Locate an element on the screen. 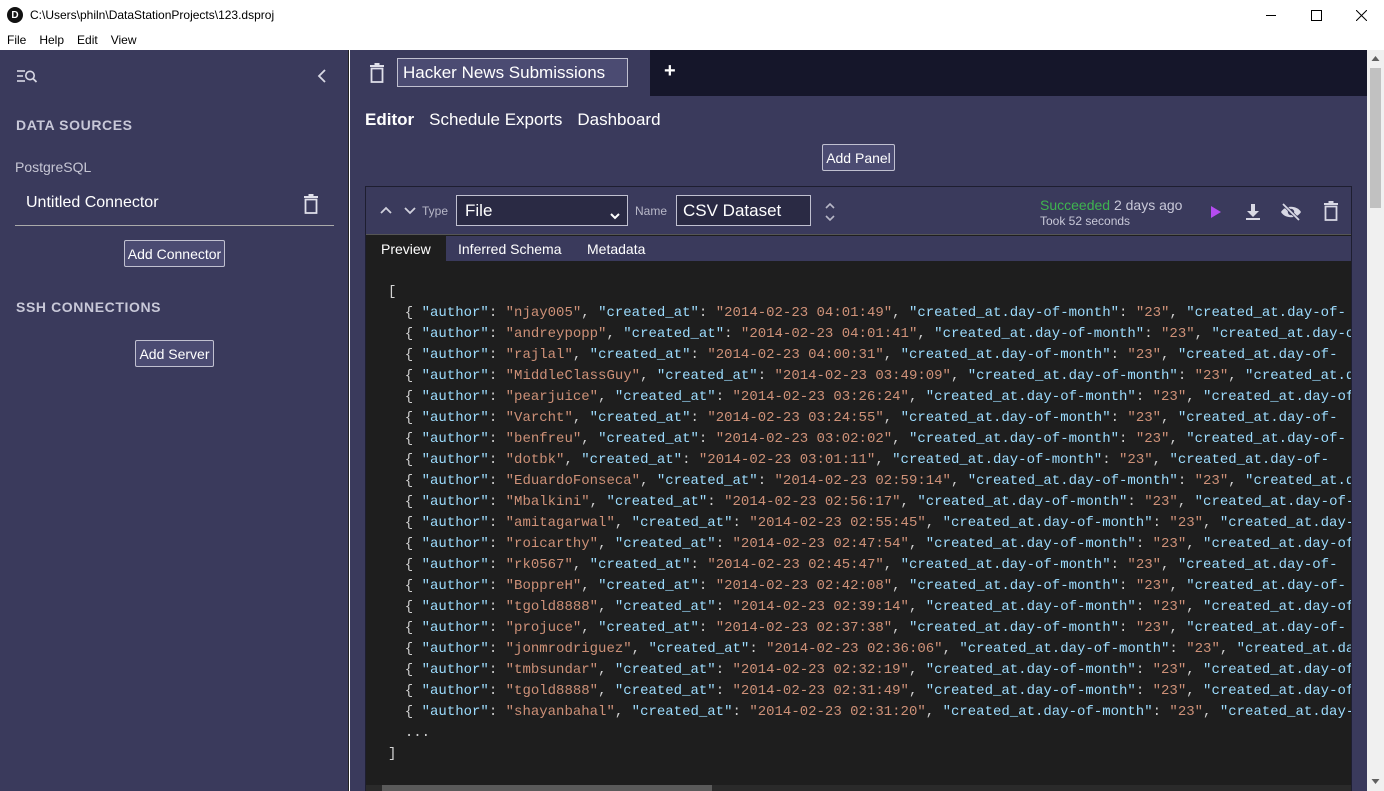 This screenshot has height=791, width=1384. tab-inferred-schema: Inferred Schema is located at coordinates (510, 248).